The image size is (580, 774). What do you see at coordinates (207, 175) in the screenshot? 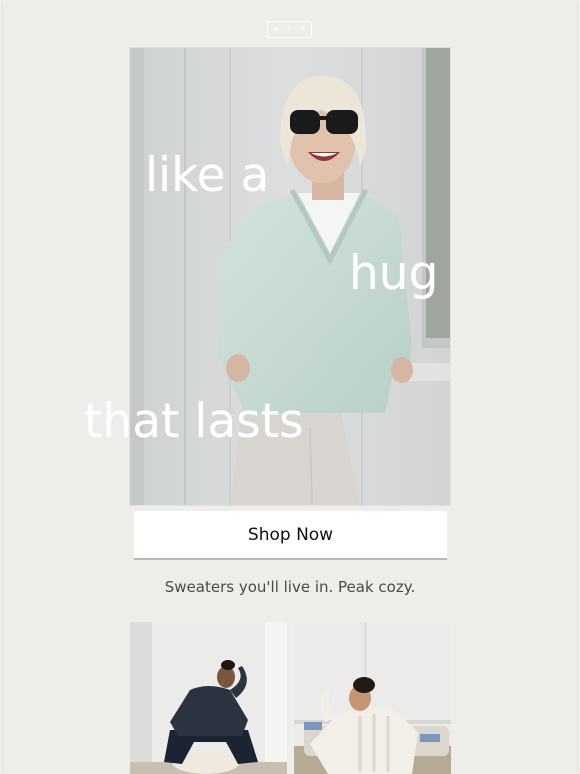
I see `headline-line-1: like a` at bounding box center [207, 175].